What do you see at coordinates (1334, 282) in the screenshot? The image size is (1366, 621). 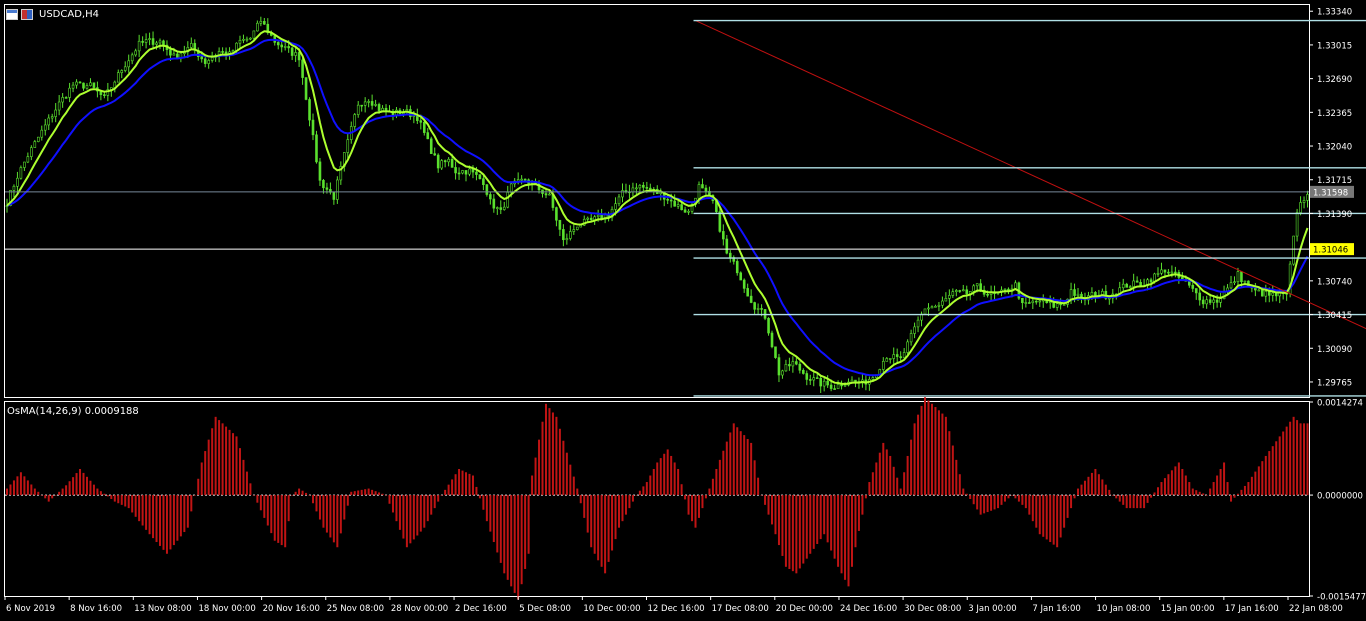 I see `price-tick-label: 1.30740` at bounding box center [1334, 282].